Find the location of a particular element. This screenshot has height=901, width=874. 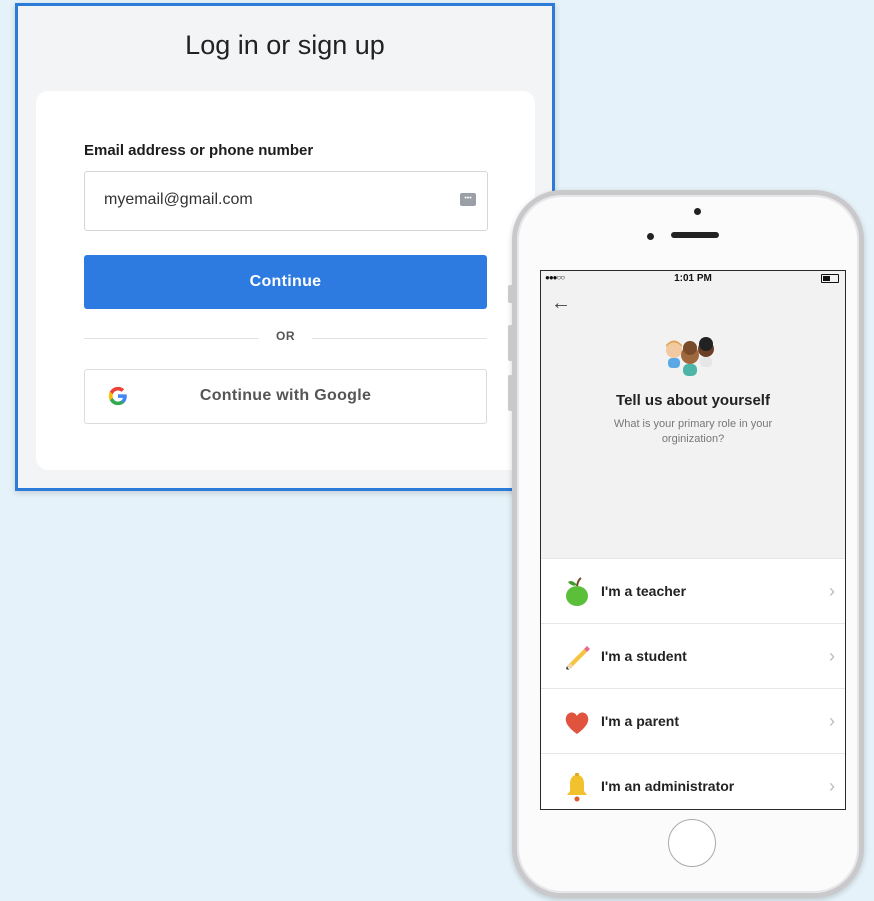

role-label: I'm a student is located at coordinates (644, 656).